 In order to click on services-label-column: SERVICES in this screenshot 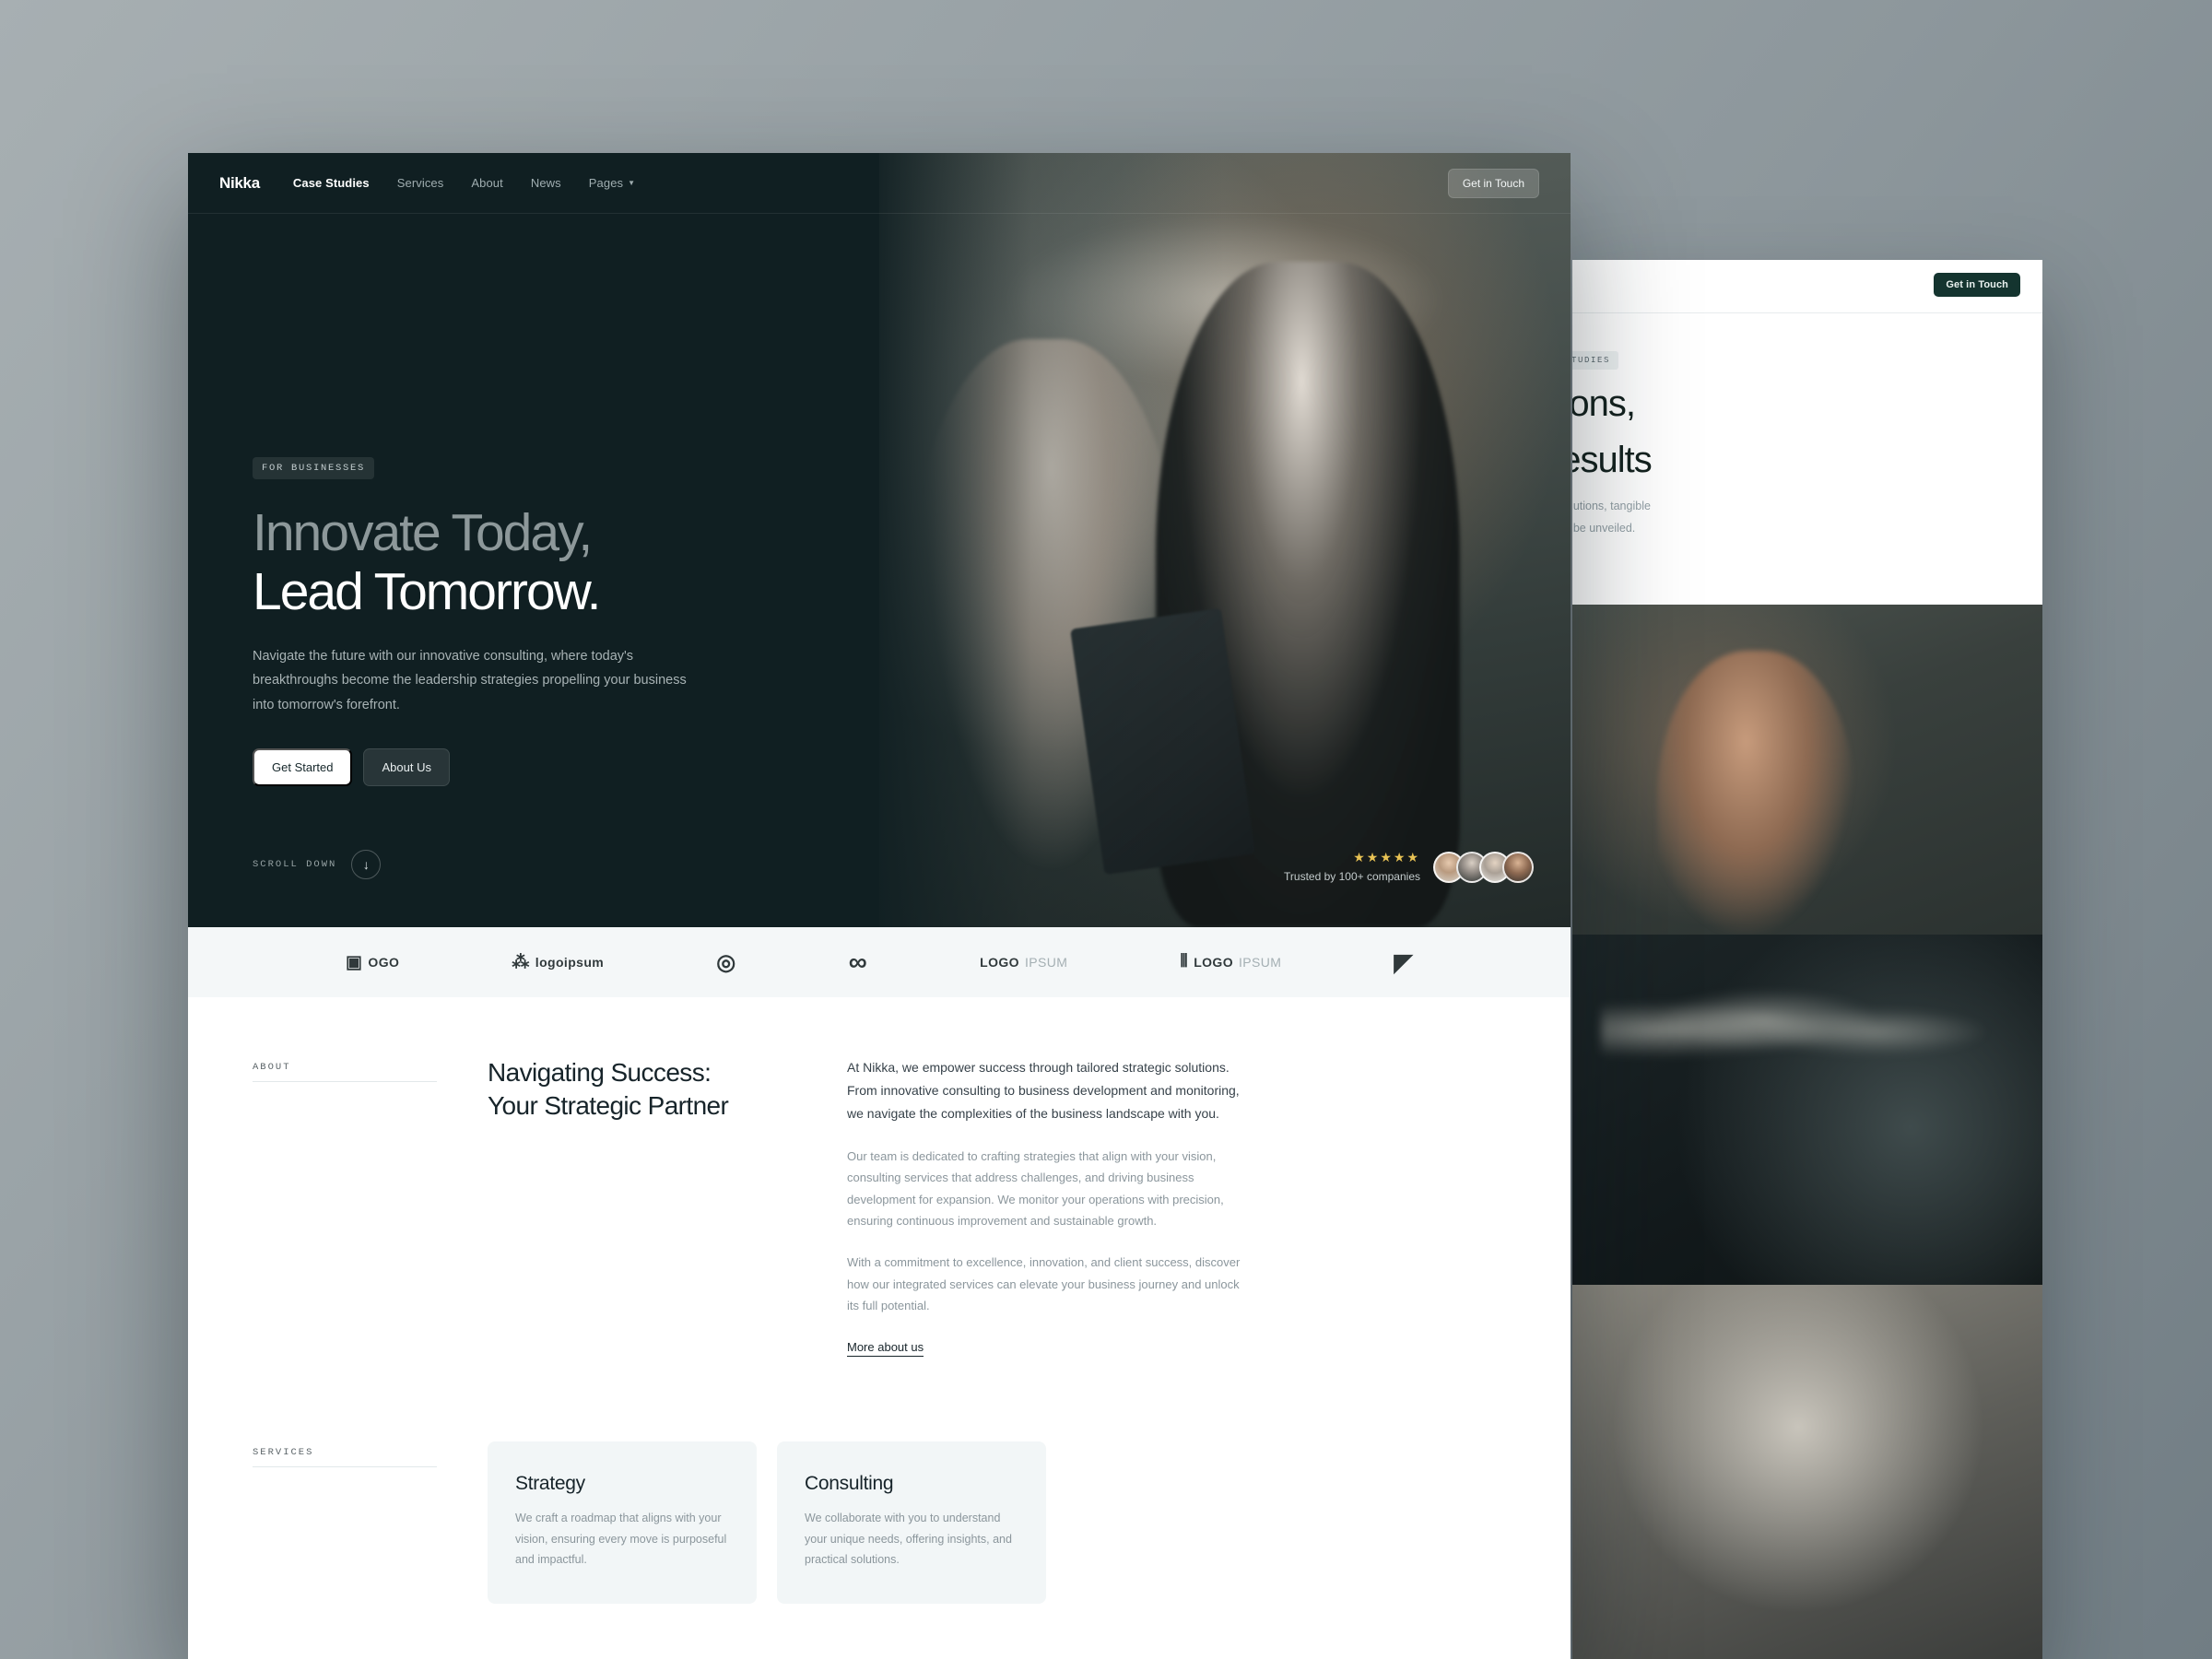, I will do `click(370, 1522)`.